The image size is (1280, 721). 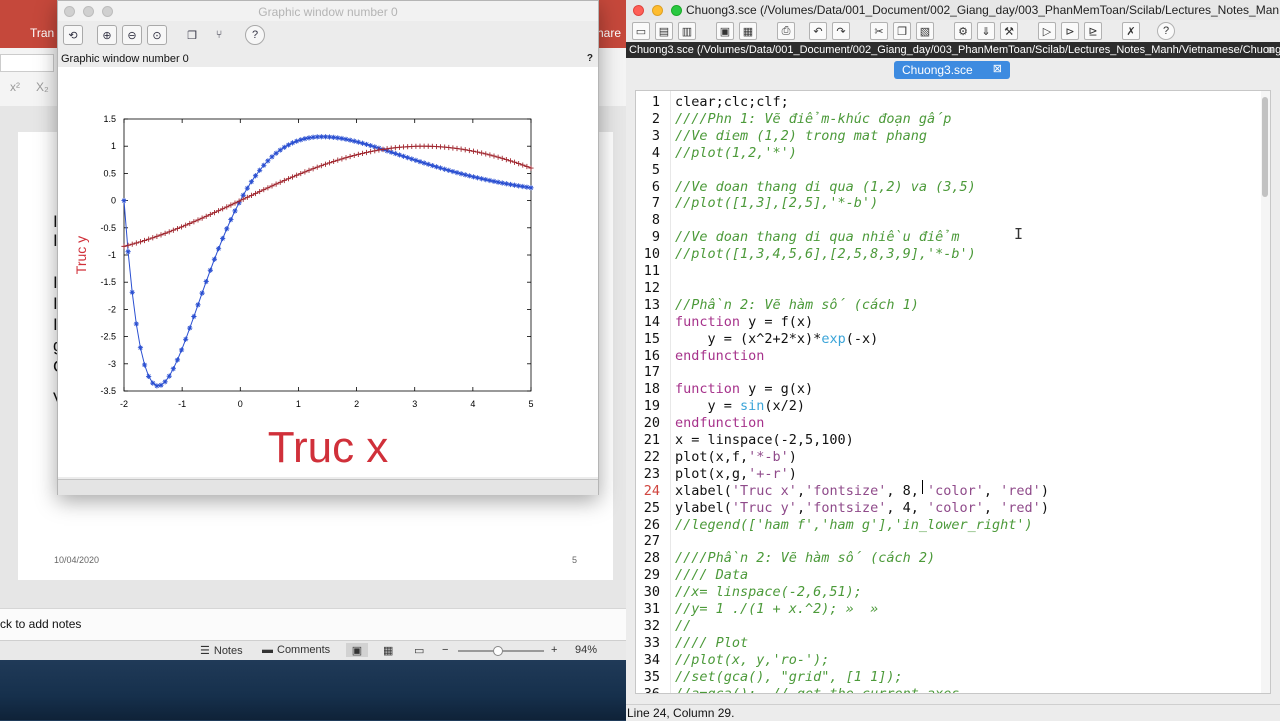 I want to click on code-token: function, so click(x=708, y=321).